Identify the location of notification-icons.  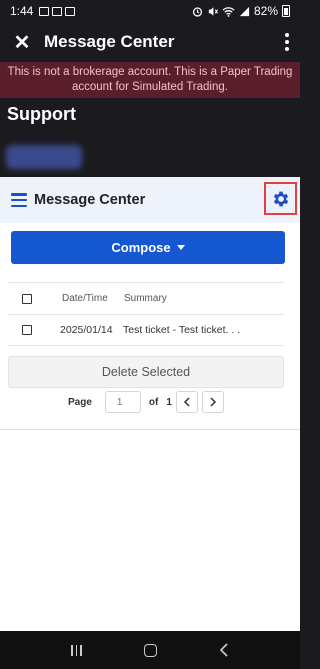
(57, 11).